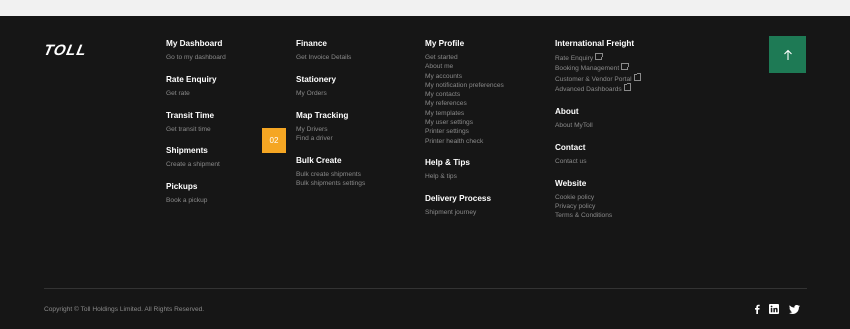 The height and width of the screenshot is (329, 850). Describe the element at coordinates (445, 43) in the screenshot. I see `group-title: My Profile` at that location.